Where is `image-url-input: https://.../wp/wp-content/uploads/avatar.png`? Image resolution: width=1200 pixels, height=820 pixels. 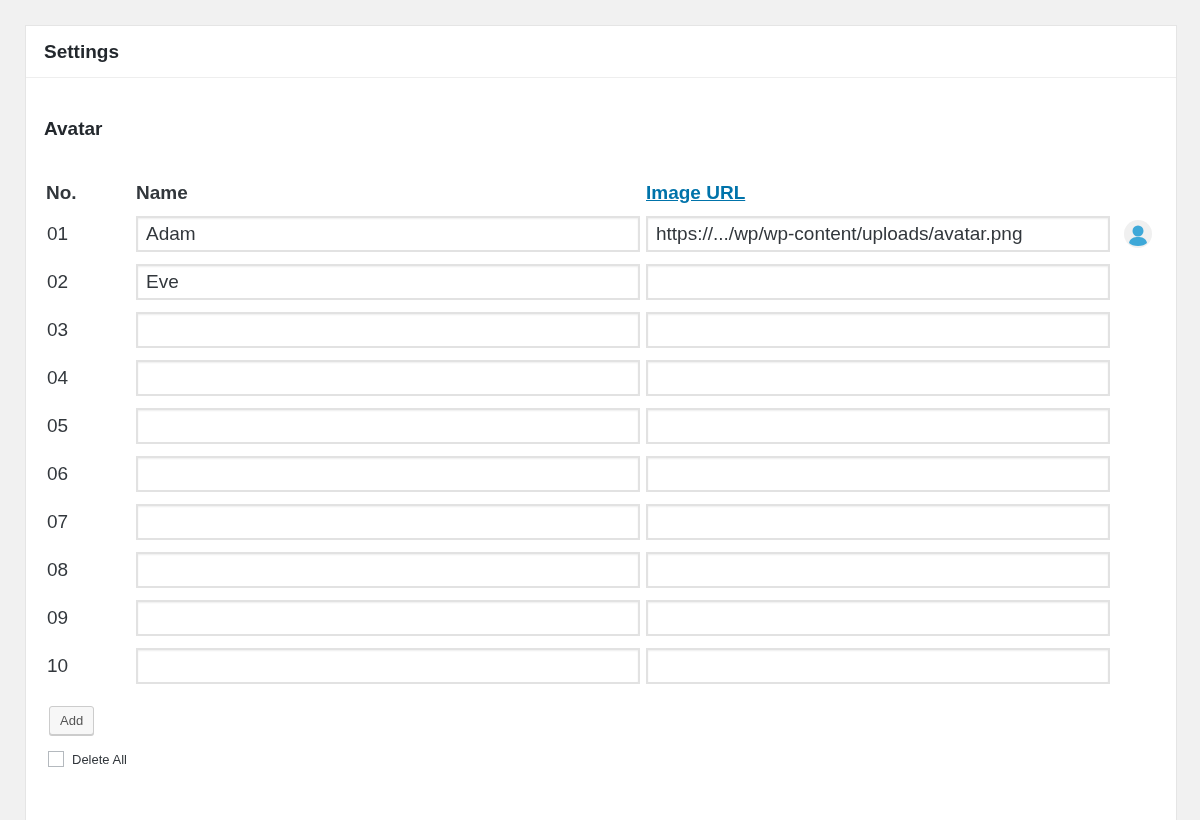 image-url-input: https://.../wp/wp-content/uploads/avatar.png is located at coordinates (878, 234).